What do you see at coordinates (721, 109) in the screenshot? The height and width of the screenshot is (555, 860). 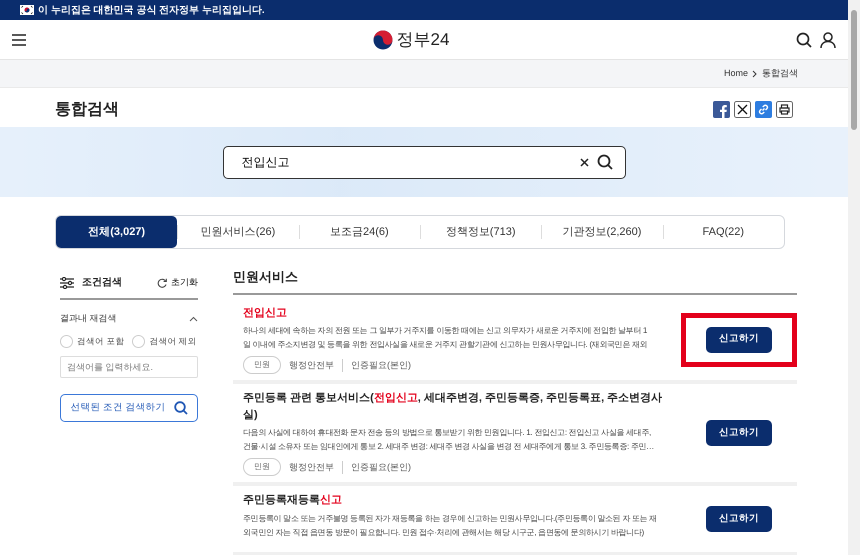 I see `facebook-icon` at bounding box center [721, 109].